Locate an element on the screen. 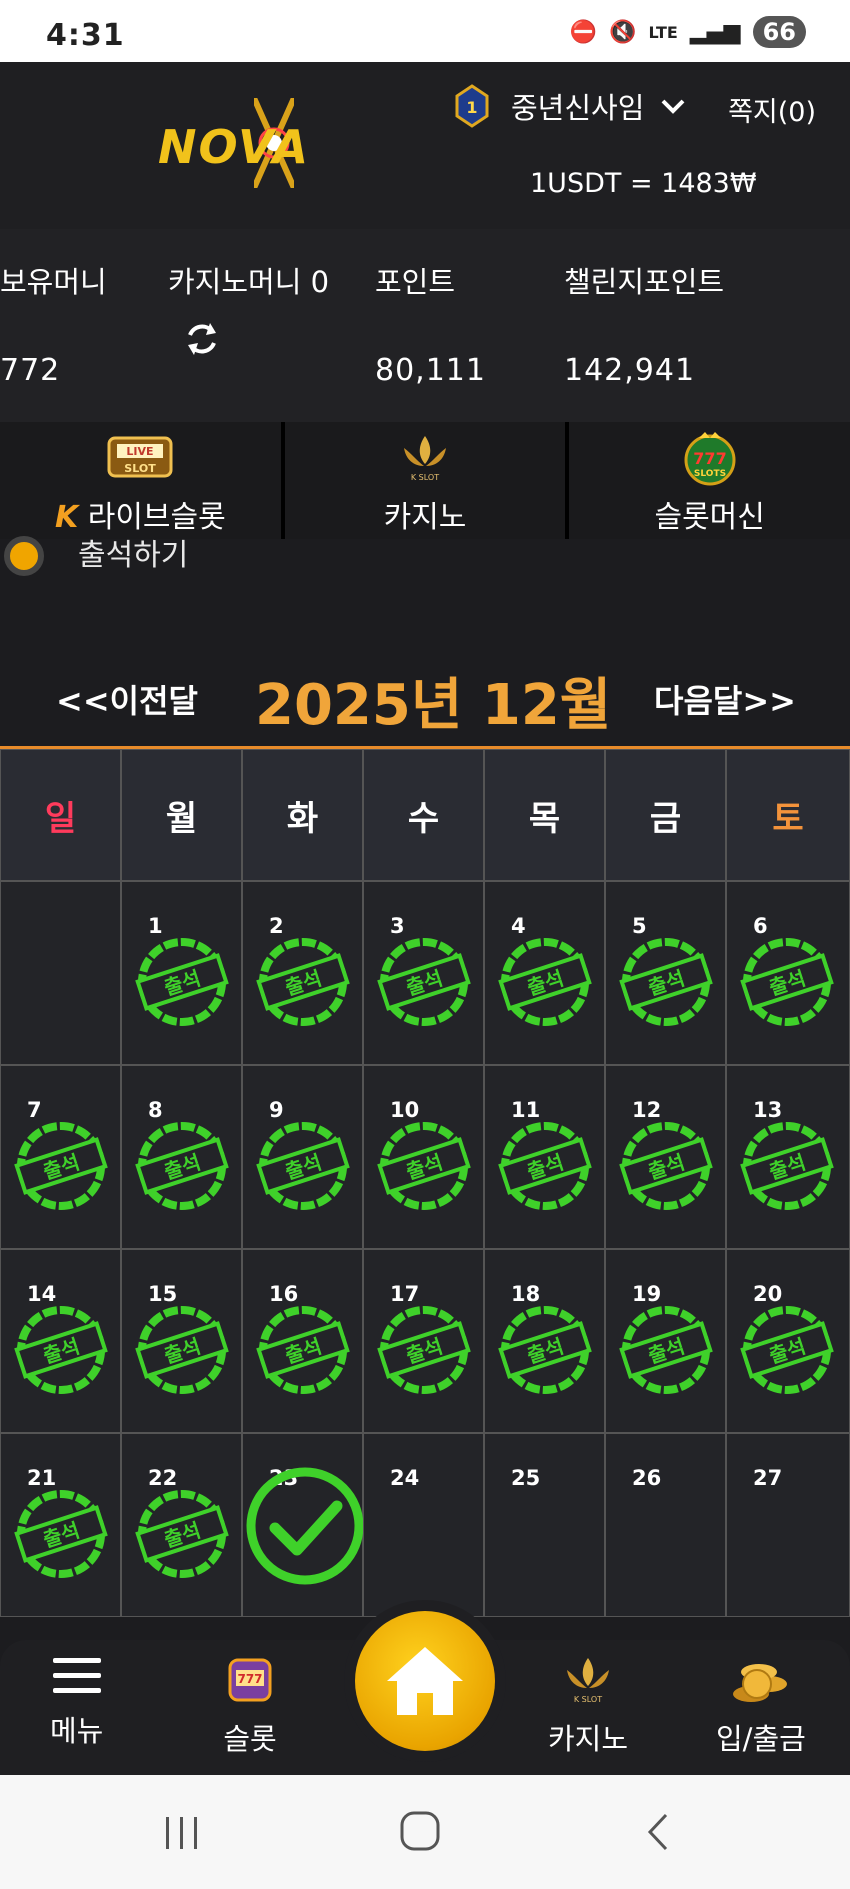 This screenshot has height=1889, width=850. calendar-day-27: 27 is located at coordinates (788, 1525).